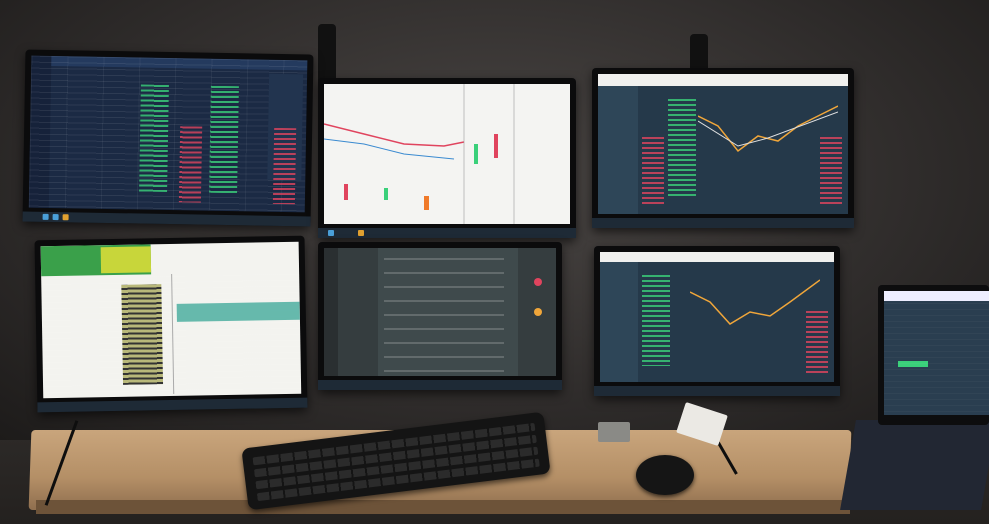 Image resolution: width=989 pixels, height=524 pixels. What do you see at coordinates (440, 312) in the screenshot?
I see `screen-bottom-center` at bounding box center [440, 312].